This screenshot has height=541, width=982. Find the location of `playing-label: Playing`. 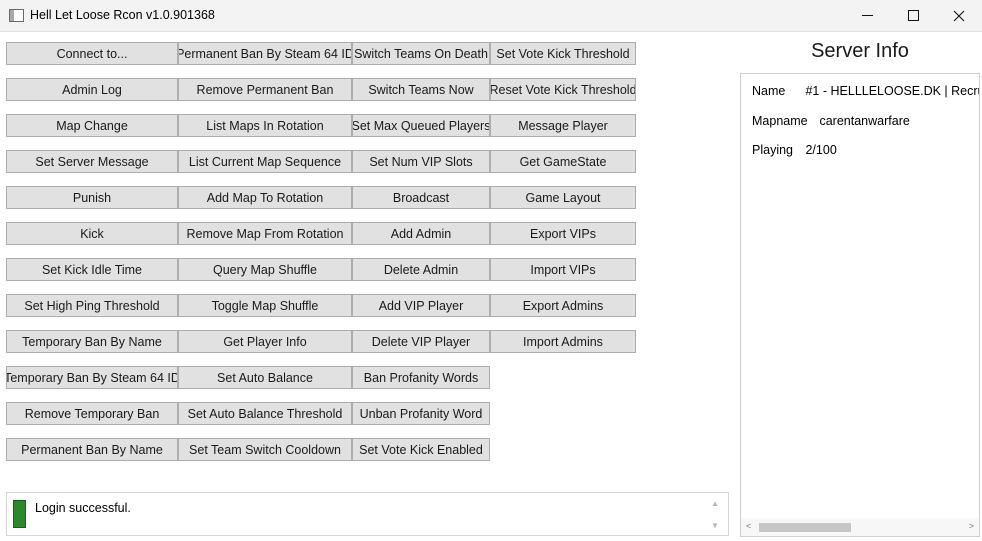

playing-label: Playing is located at coordinates (772, 150).